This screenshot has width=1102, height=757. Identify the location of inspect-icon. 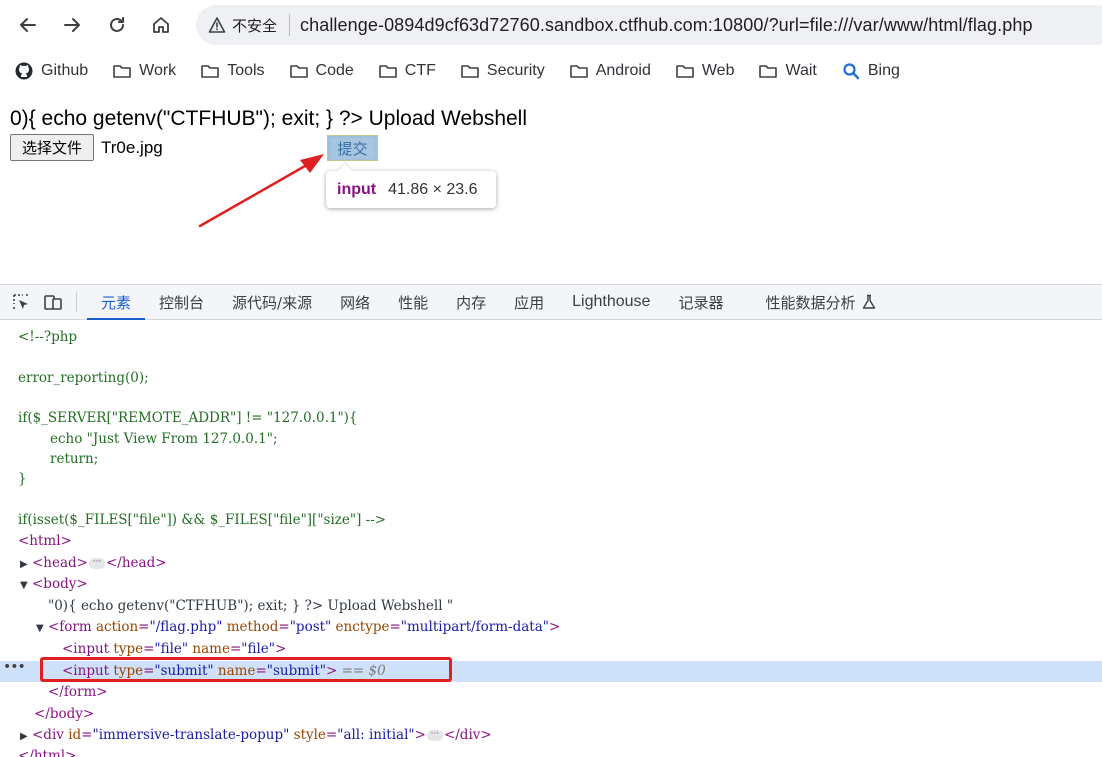
(20, 302).